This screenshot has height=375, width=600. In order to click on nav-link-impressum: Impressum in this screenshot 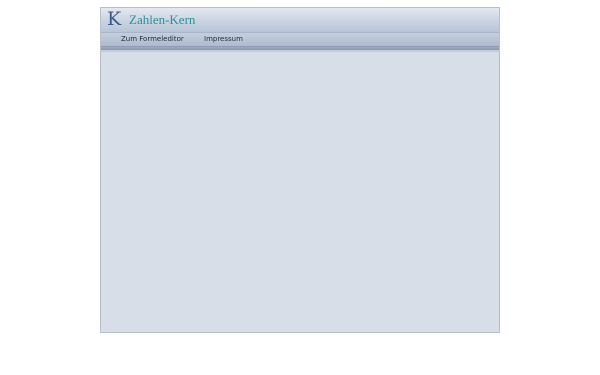, I will do `click(223, 39)`.